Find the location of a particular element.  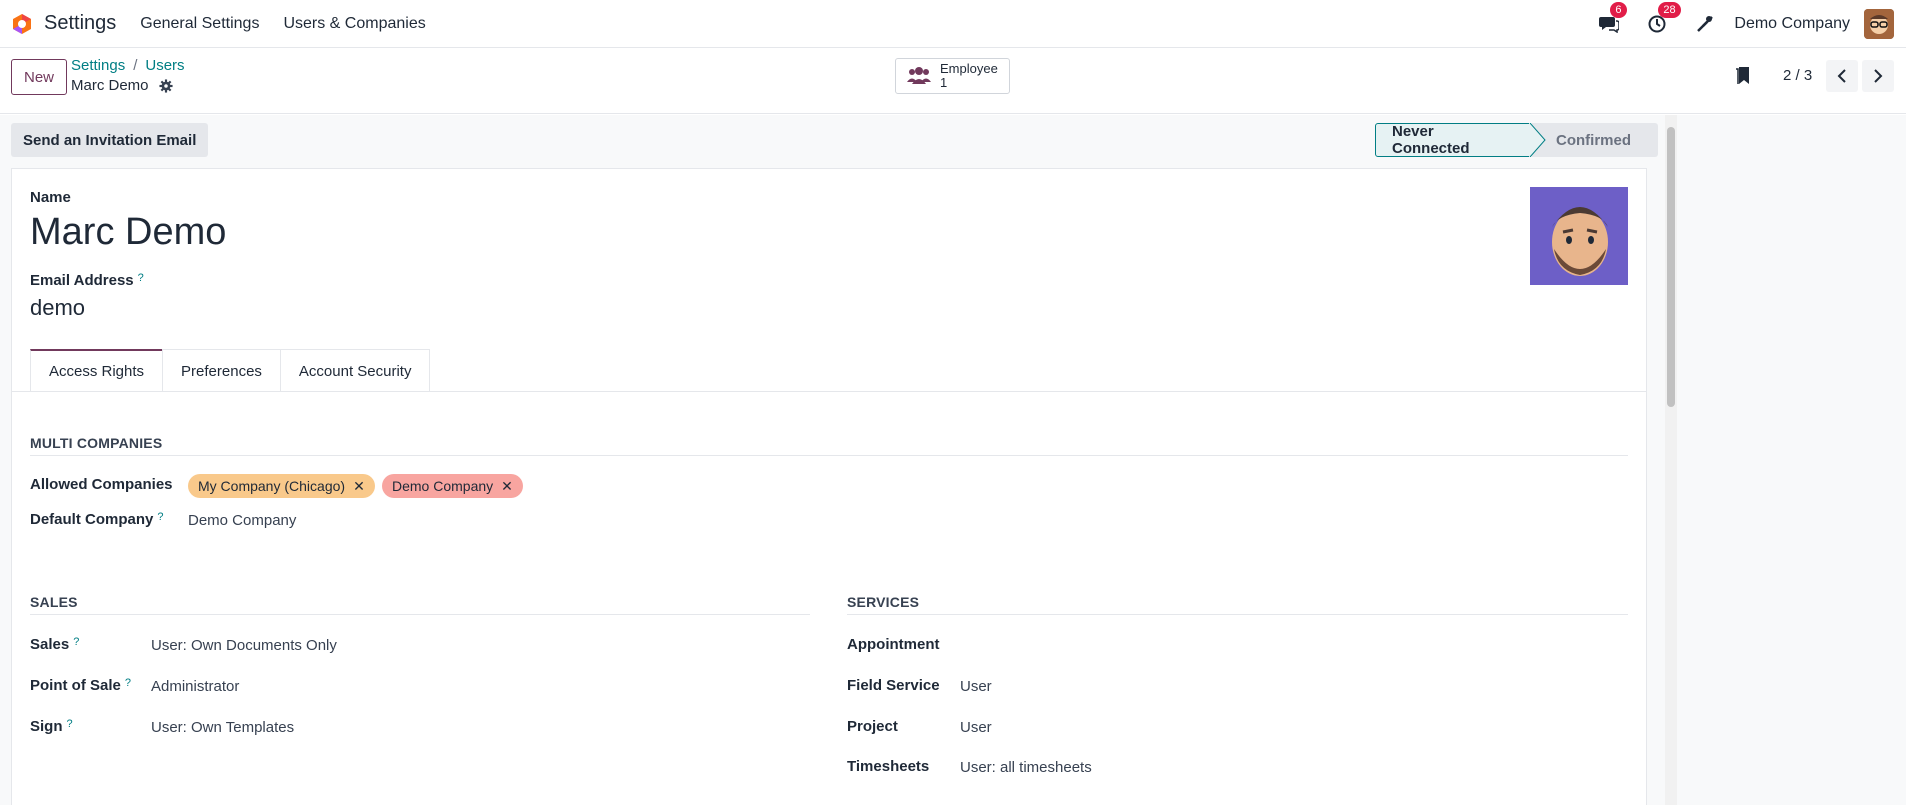

email-field: demo is located at coordinates (57, 308).